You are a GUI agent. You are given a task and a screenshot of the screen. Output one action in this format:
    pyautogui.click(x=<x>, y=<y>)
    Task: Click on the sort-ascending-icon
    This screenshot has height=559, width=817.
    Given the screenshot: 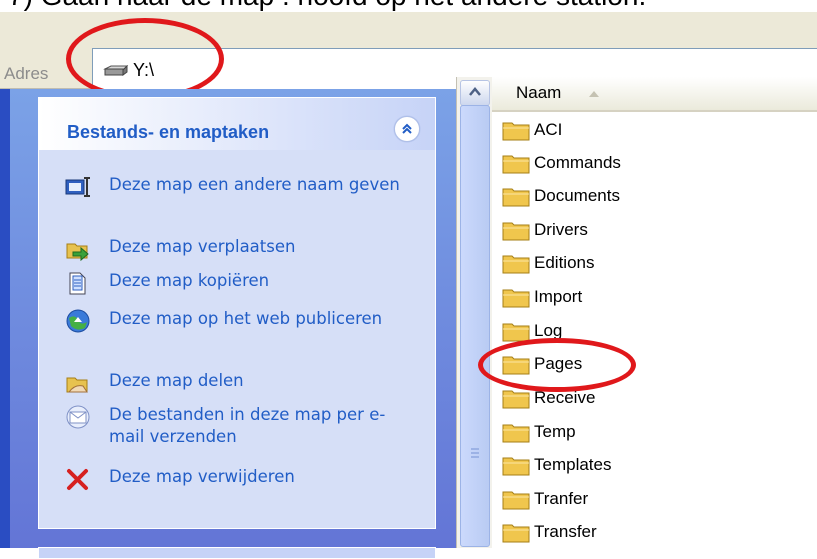 What is the action you would take?
    pyautogui.click(x=594, y=94)
    